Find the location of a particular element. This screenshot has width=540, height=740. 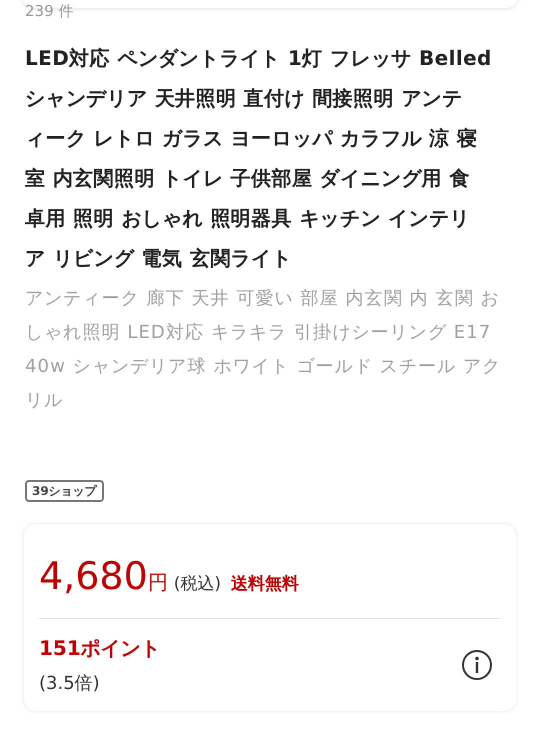

info-icon is located at coordinates (477, 665).